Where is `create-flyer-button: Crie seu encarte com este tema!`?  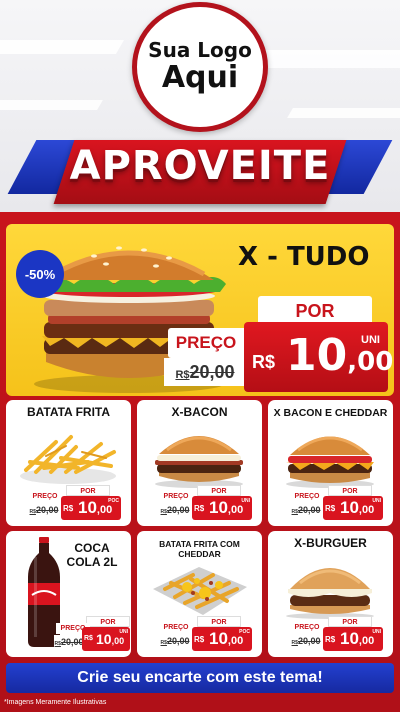
create-flyer-button: Crie seu encarte com este tema! is located at coordinates (200, 678).